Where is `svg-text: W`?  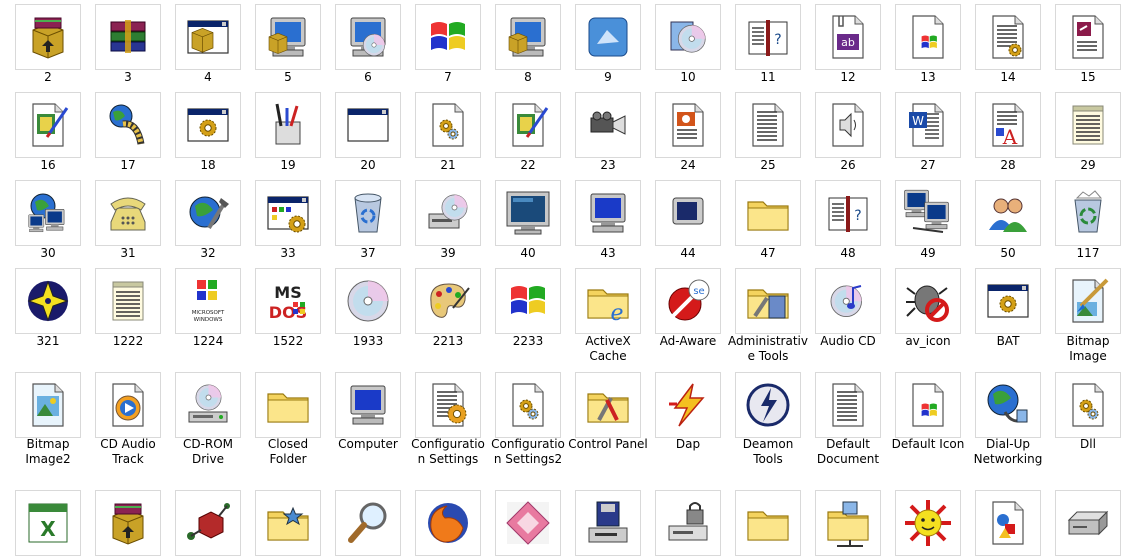 svg-text: W is located at coordinates (918, 121).